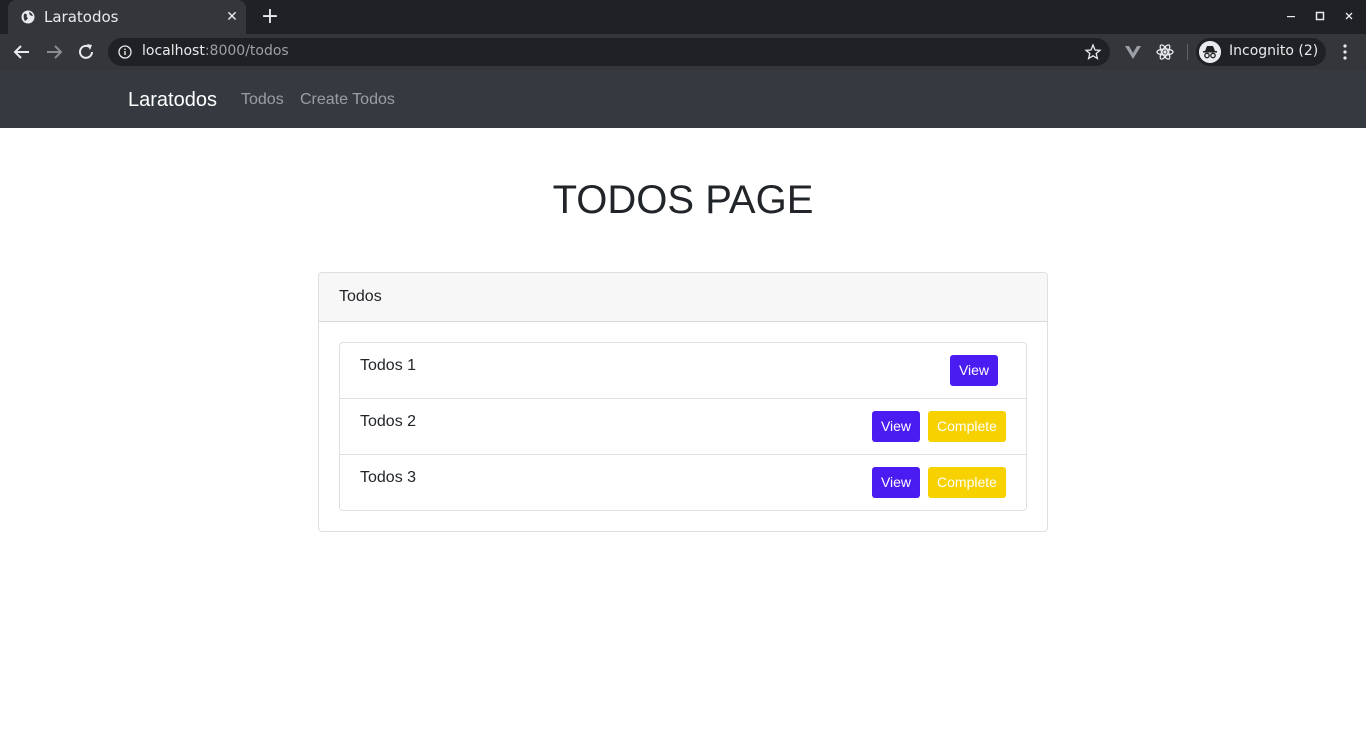 The height and width of the screenshot is (741, 1366). What do you see at coordinates (86, 52) in the screenshot?
I see `reload-icon` at bounding box center [86, 52].